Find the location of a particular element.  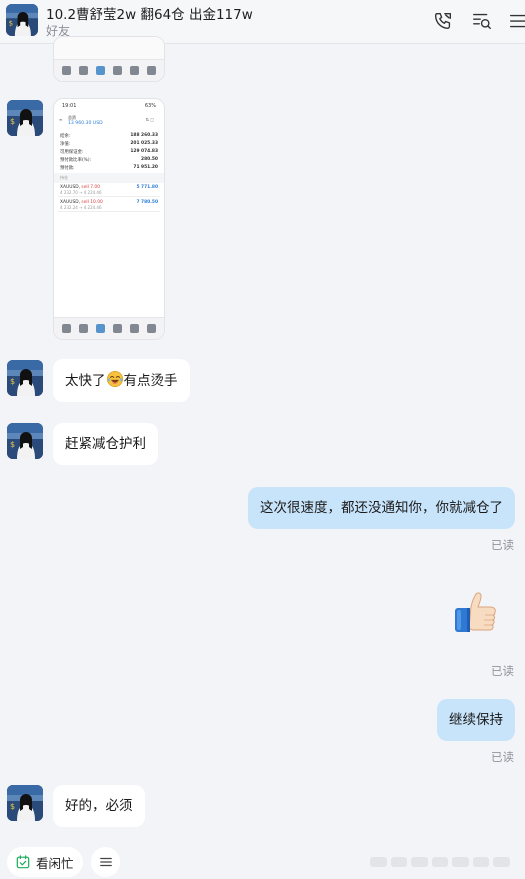

message-bubble-outgoing: 这次很速度，都还没通知你，你就减仓了 is located at coordinates (381, 508).